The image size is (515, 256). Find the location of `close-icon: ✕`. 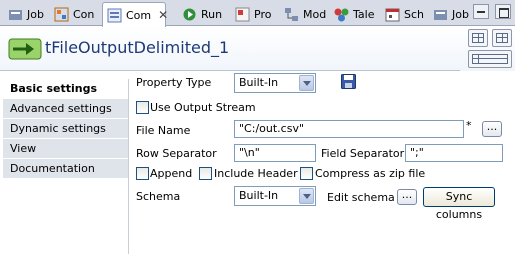

close-icon: ✕ is located at coordinates (163, 15).